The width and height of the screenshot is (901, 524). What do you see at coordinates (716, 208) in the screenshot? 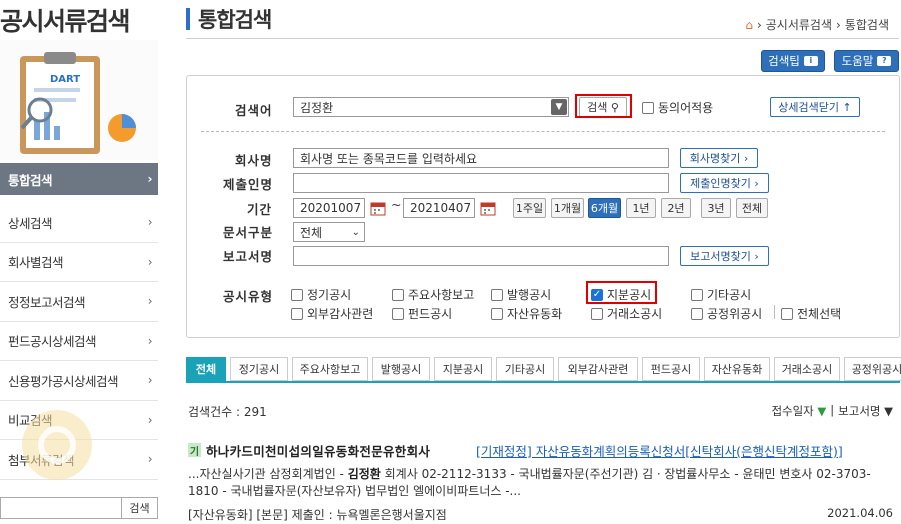
I see `period-3year-button: 3년` at bounding box center [716, 208].